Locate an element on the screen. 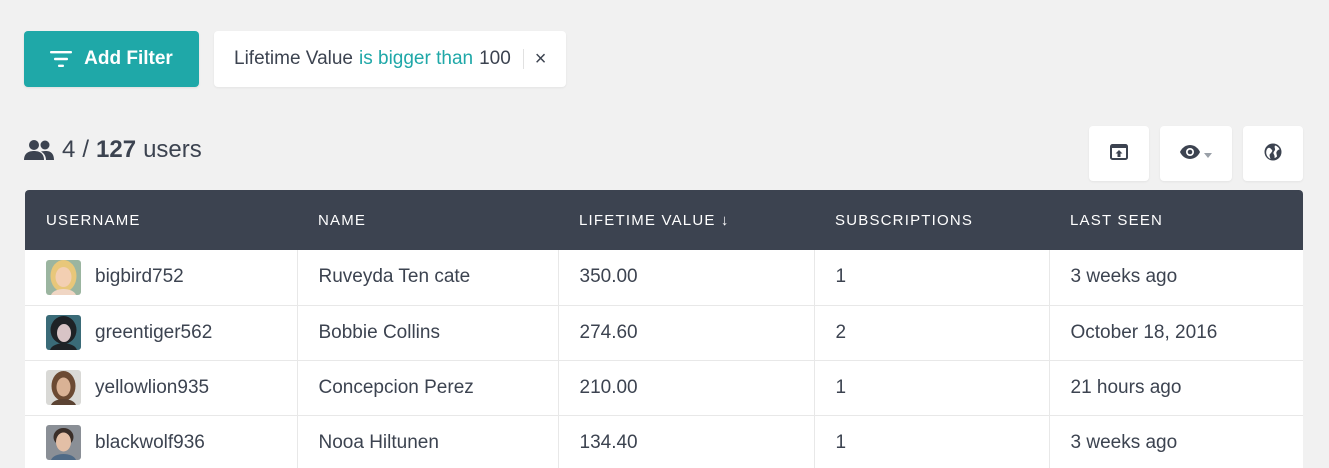 This screenshot has width=1329, height=468. username-link: greentiger562 is located at coordinates (153, 333).